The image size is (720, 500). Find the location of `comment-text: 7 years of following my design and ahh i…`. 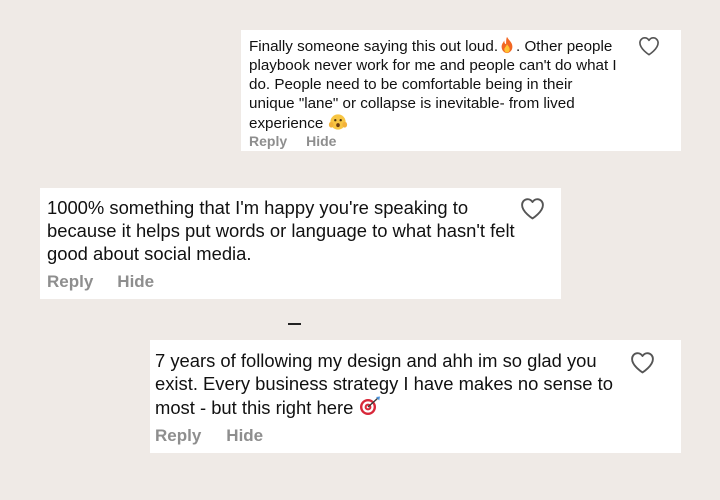

comment-text: 7 years of following my design and ahh i… is located at coordinates (390, 384).